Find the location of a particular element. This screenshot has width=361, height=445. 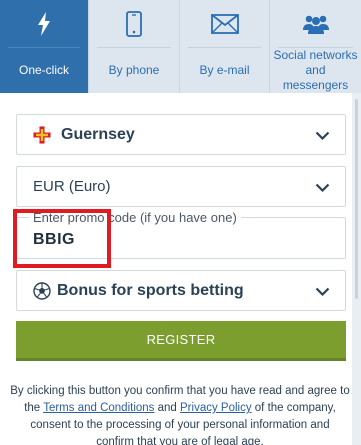

disclaimer-text: and is located at coordinates (167, 408).